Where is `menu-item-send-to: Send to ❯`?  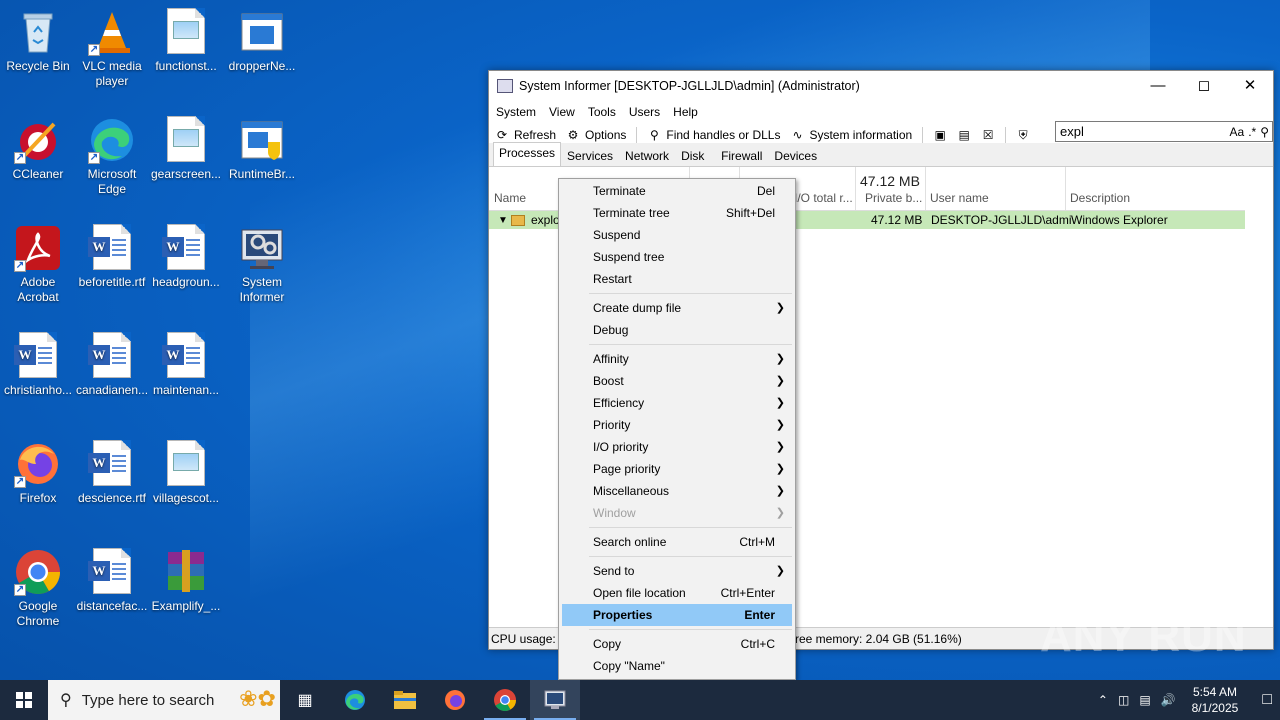
menu-item-send-to: Send to ❯ is located at coordinates (677, 571).